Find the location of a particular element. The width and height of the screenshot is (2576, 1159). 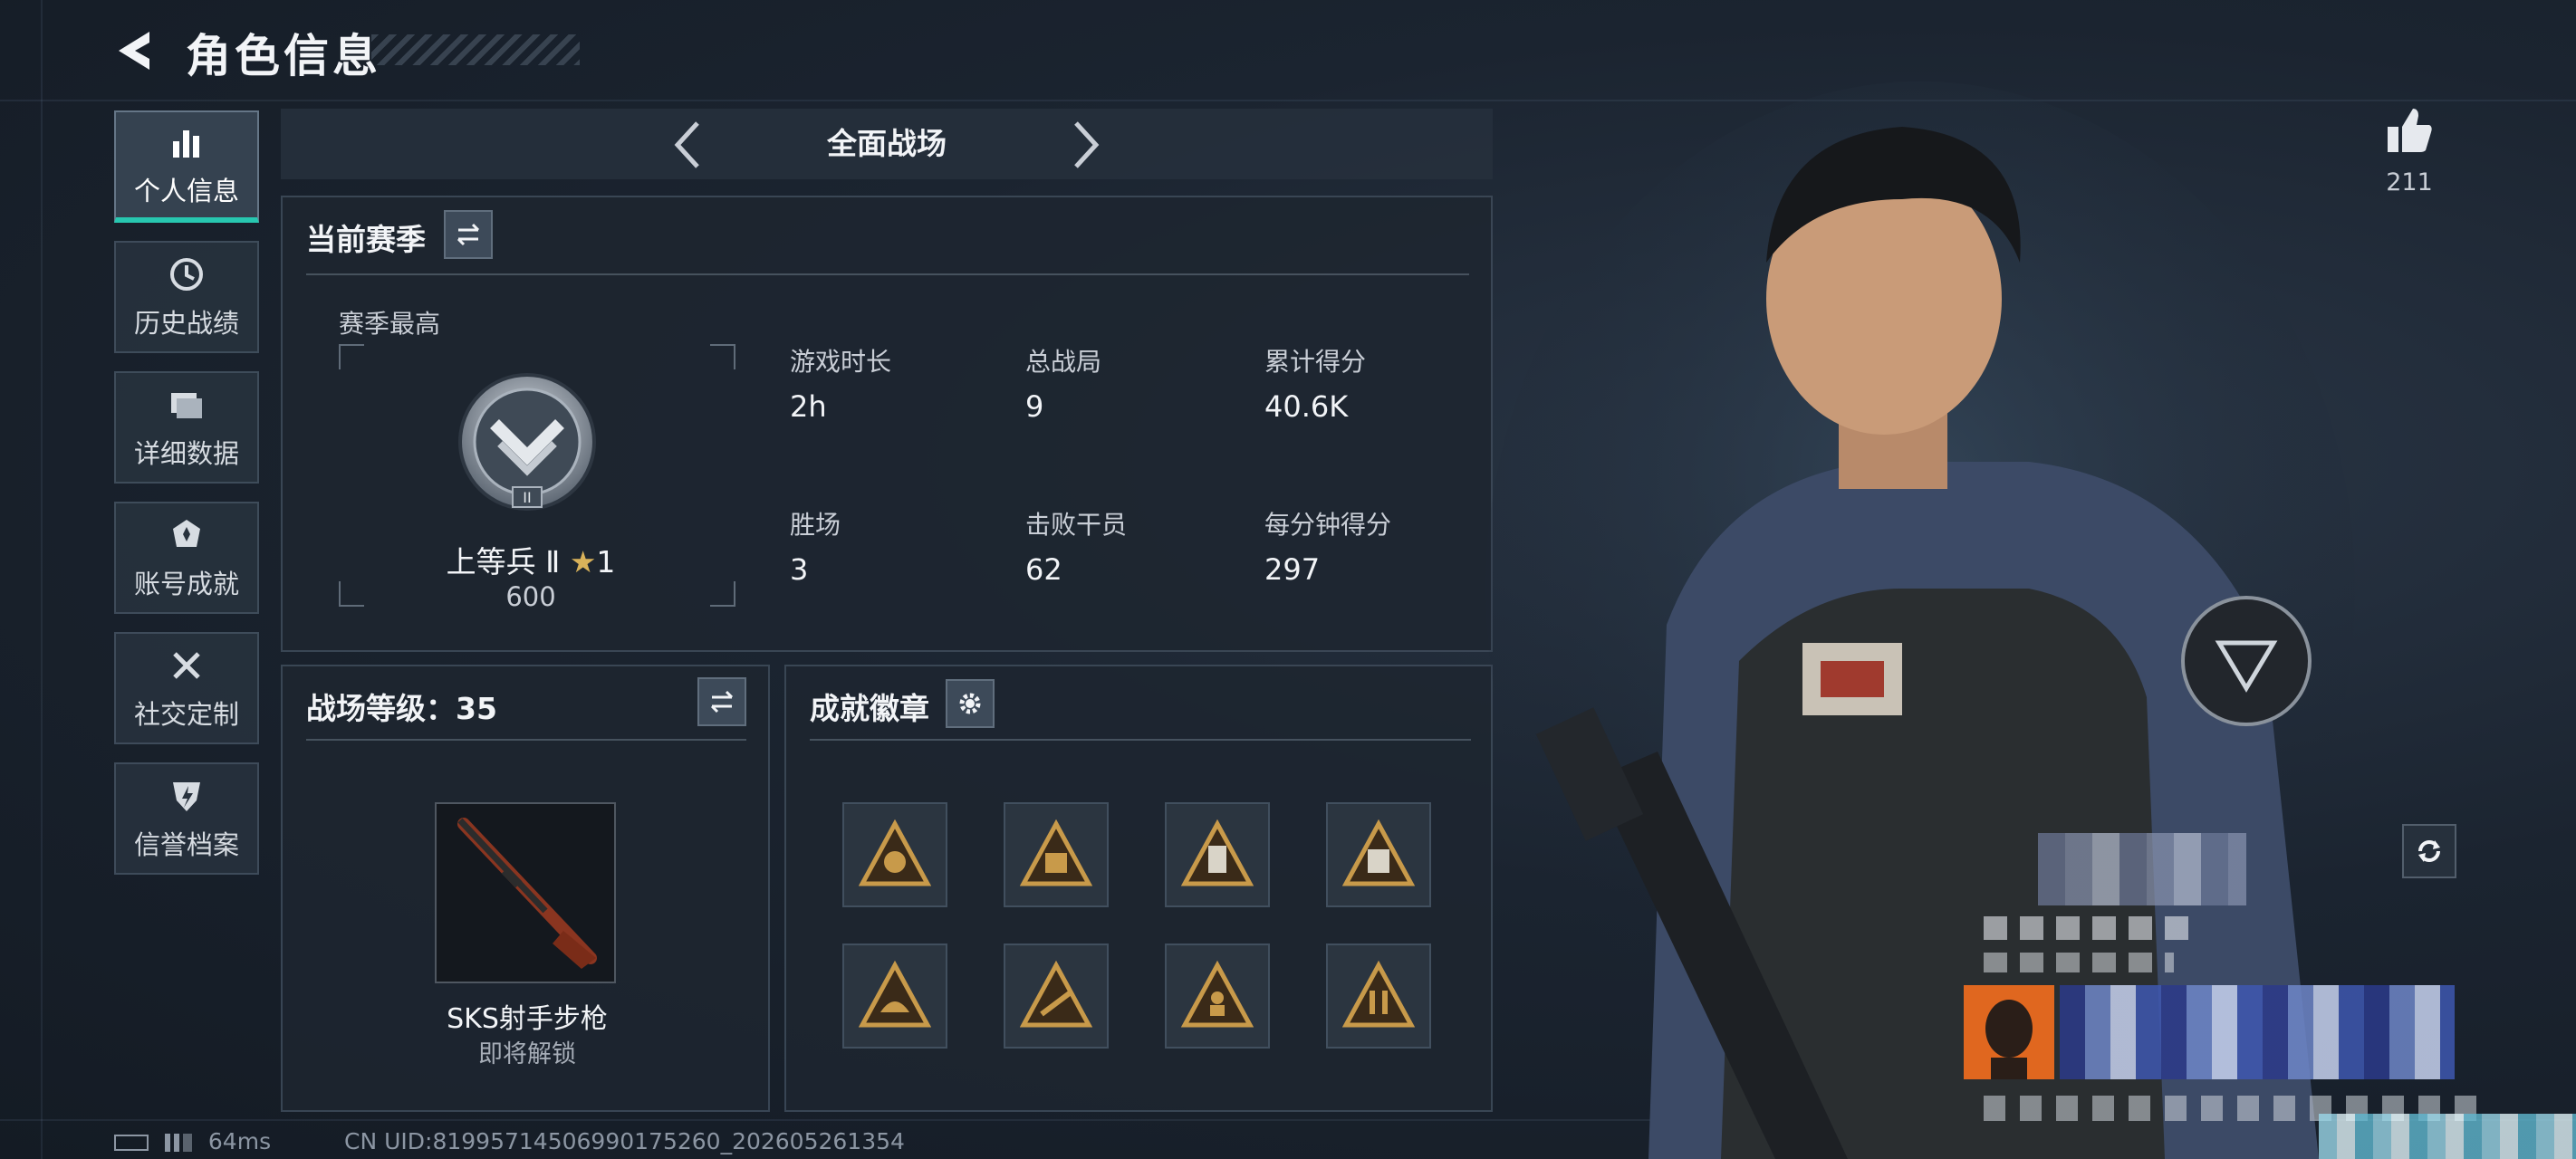

weapon-name: SKS射手步枪 is located at coordinates (527, 1019).